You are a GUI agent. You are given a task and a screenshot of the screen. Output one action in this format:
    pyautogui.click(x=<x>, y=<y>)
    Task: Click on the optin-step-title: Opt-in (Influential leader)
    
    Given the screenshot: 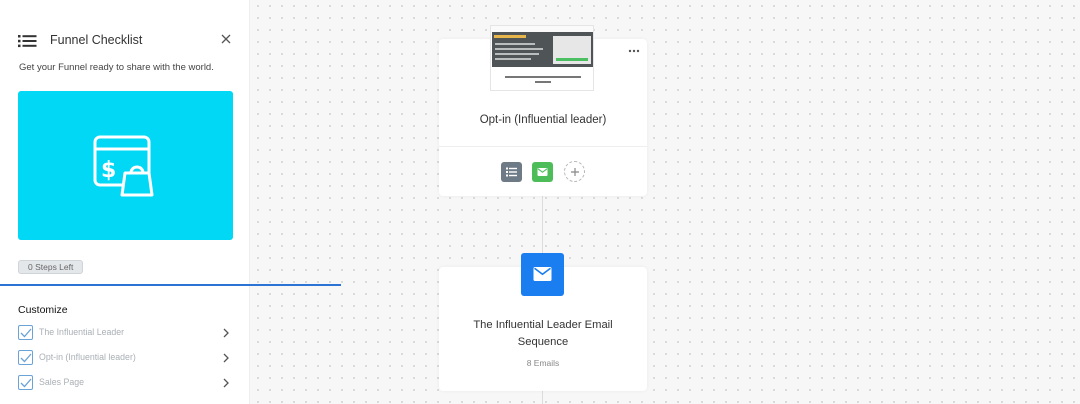 What is the action you would take?
    pyautogui.click(x=543, y=120)
    